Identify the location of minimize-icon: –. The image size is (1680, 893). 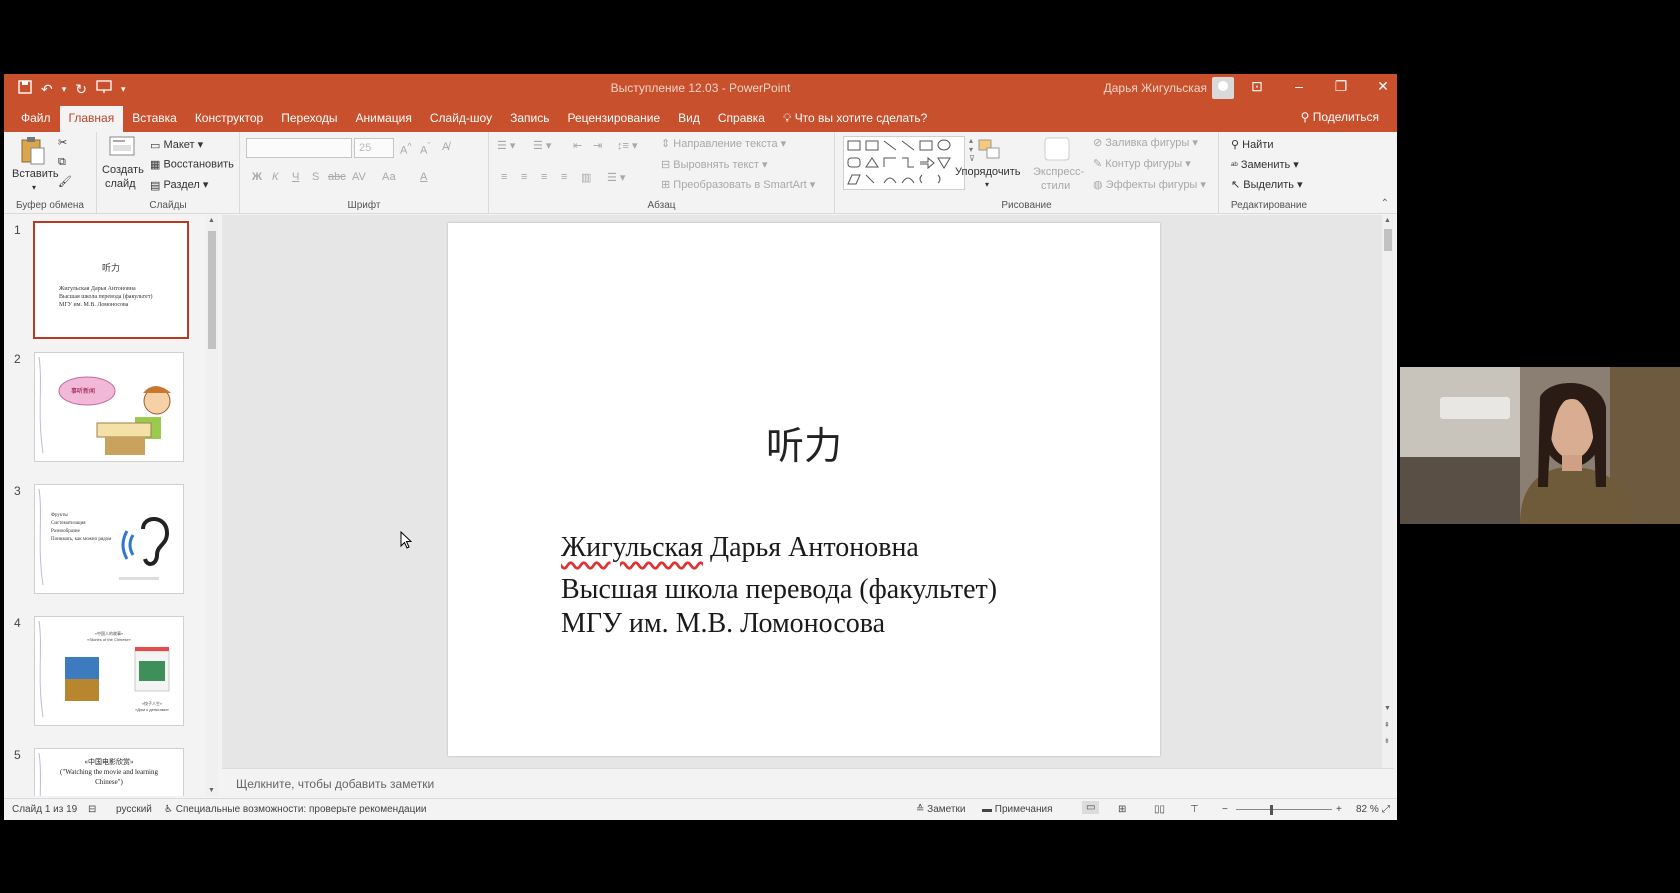
(1299, 86).